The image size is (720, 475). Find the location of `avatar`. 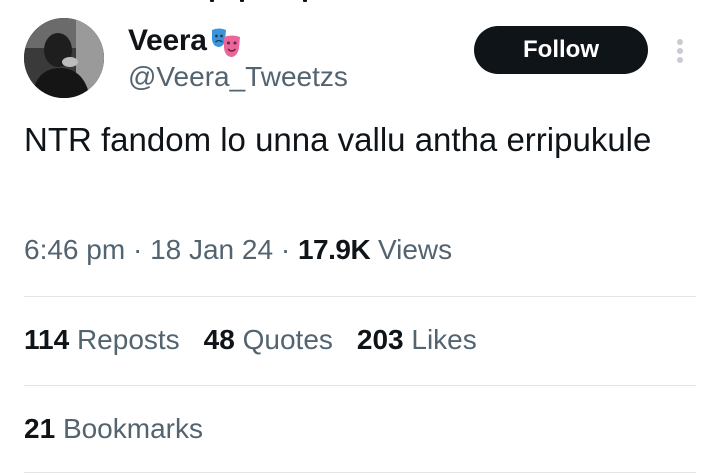

avatar is located at coordinates (64, 58).